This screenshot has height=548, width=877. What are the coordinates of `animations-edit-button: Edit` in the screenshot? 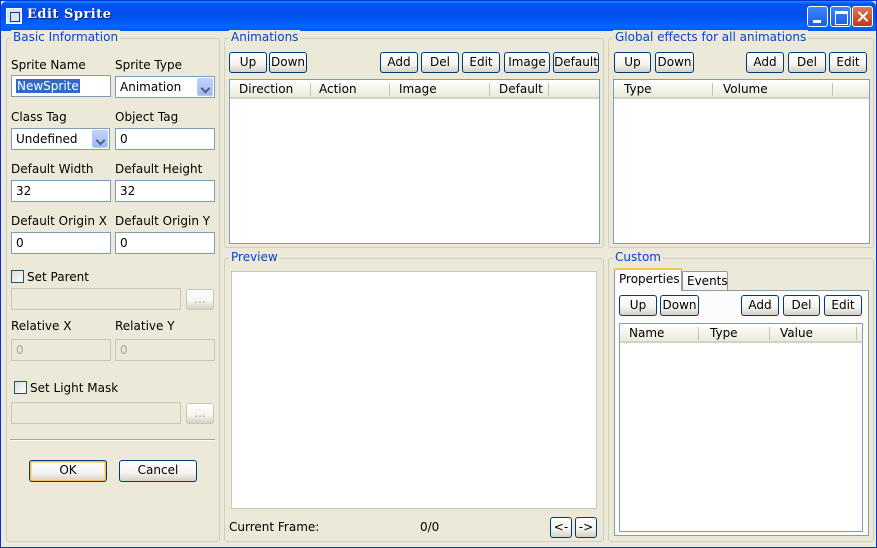 It's located at (481, 62).